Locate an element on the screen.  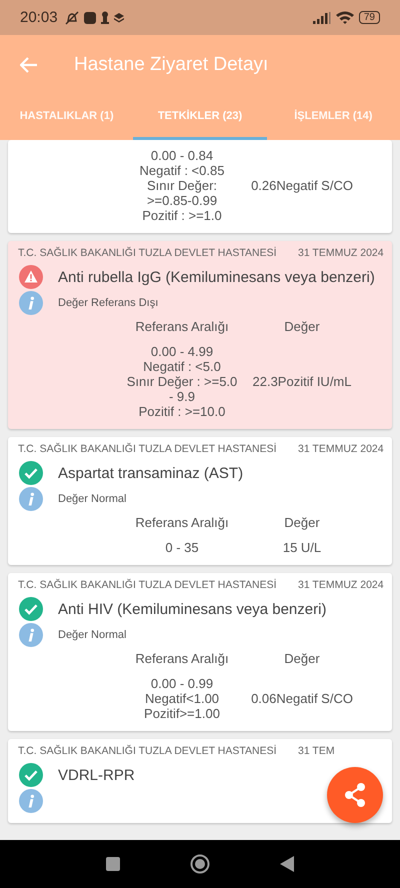
reference-range: Pozitif>=1.00 is located at coordinates (182, 713).